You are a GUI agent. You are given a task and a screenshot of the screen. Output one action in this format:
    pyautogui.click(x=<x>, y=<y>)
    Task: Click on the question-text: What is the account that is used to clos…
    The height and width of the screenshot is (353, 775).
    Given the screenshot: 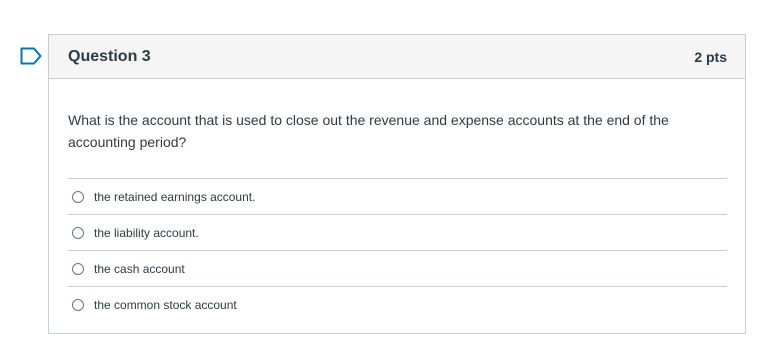 What is the action you would take?
    pyautogui.click(x=368, y=131)
    